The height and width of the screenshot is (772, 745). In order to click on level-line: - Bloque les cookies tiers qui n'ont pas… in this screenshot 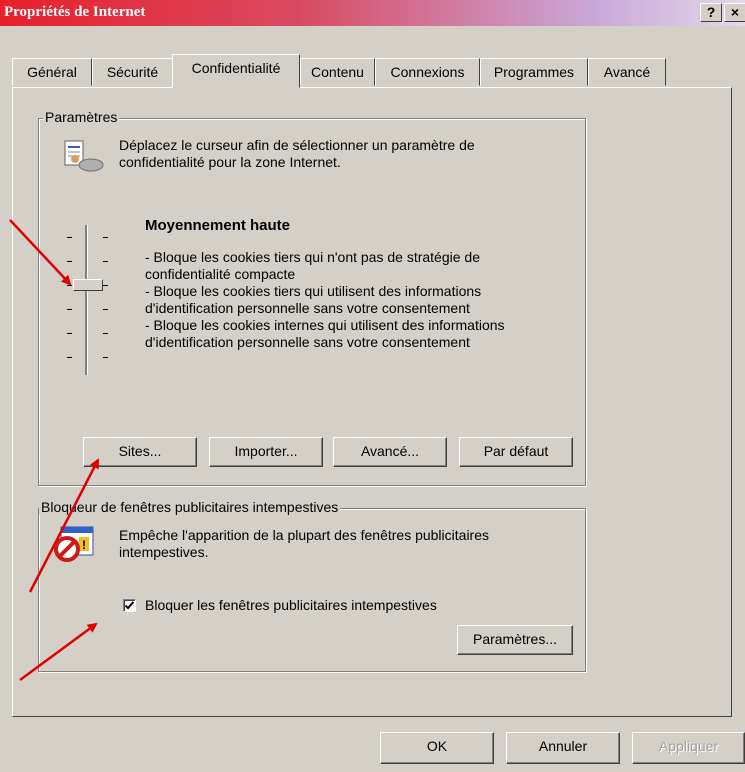, I will do `click(312, 257)`.